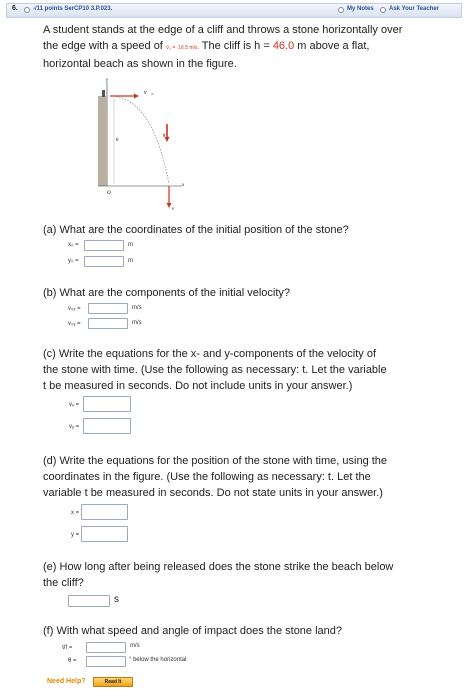 The height and width of the screenshot is (700, 468). Describe the element at coordinates (107, 426) in the screenshot. I see `vy-input` at that location.